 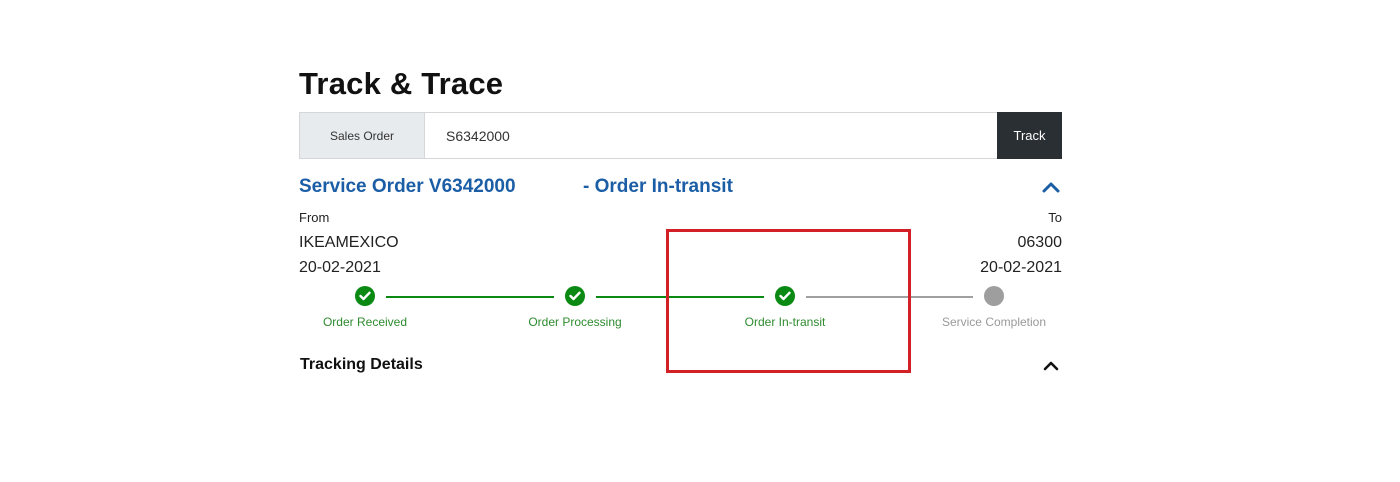 I want to click on track-button: Track, so click(x=1029, y=135).